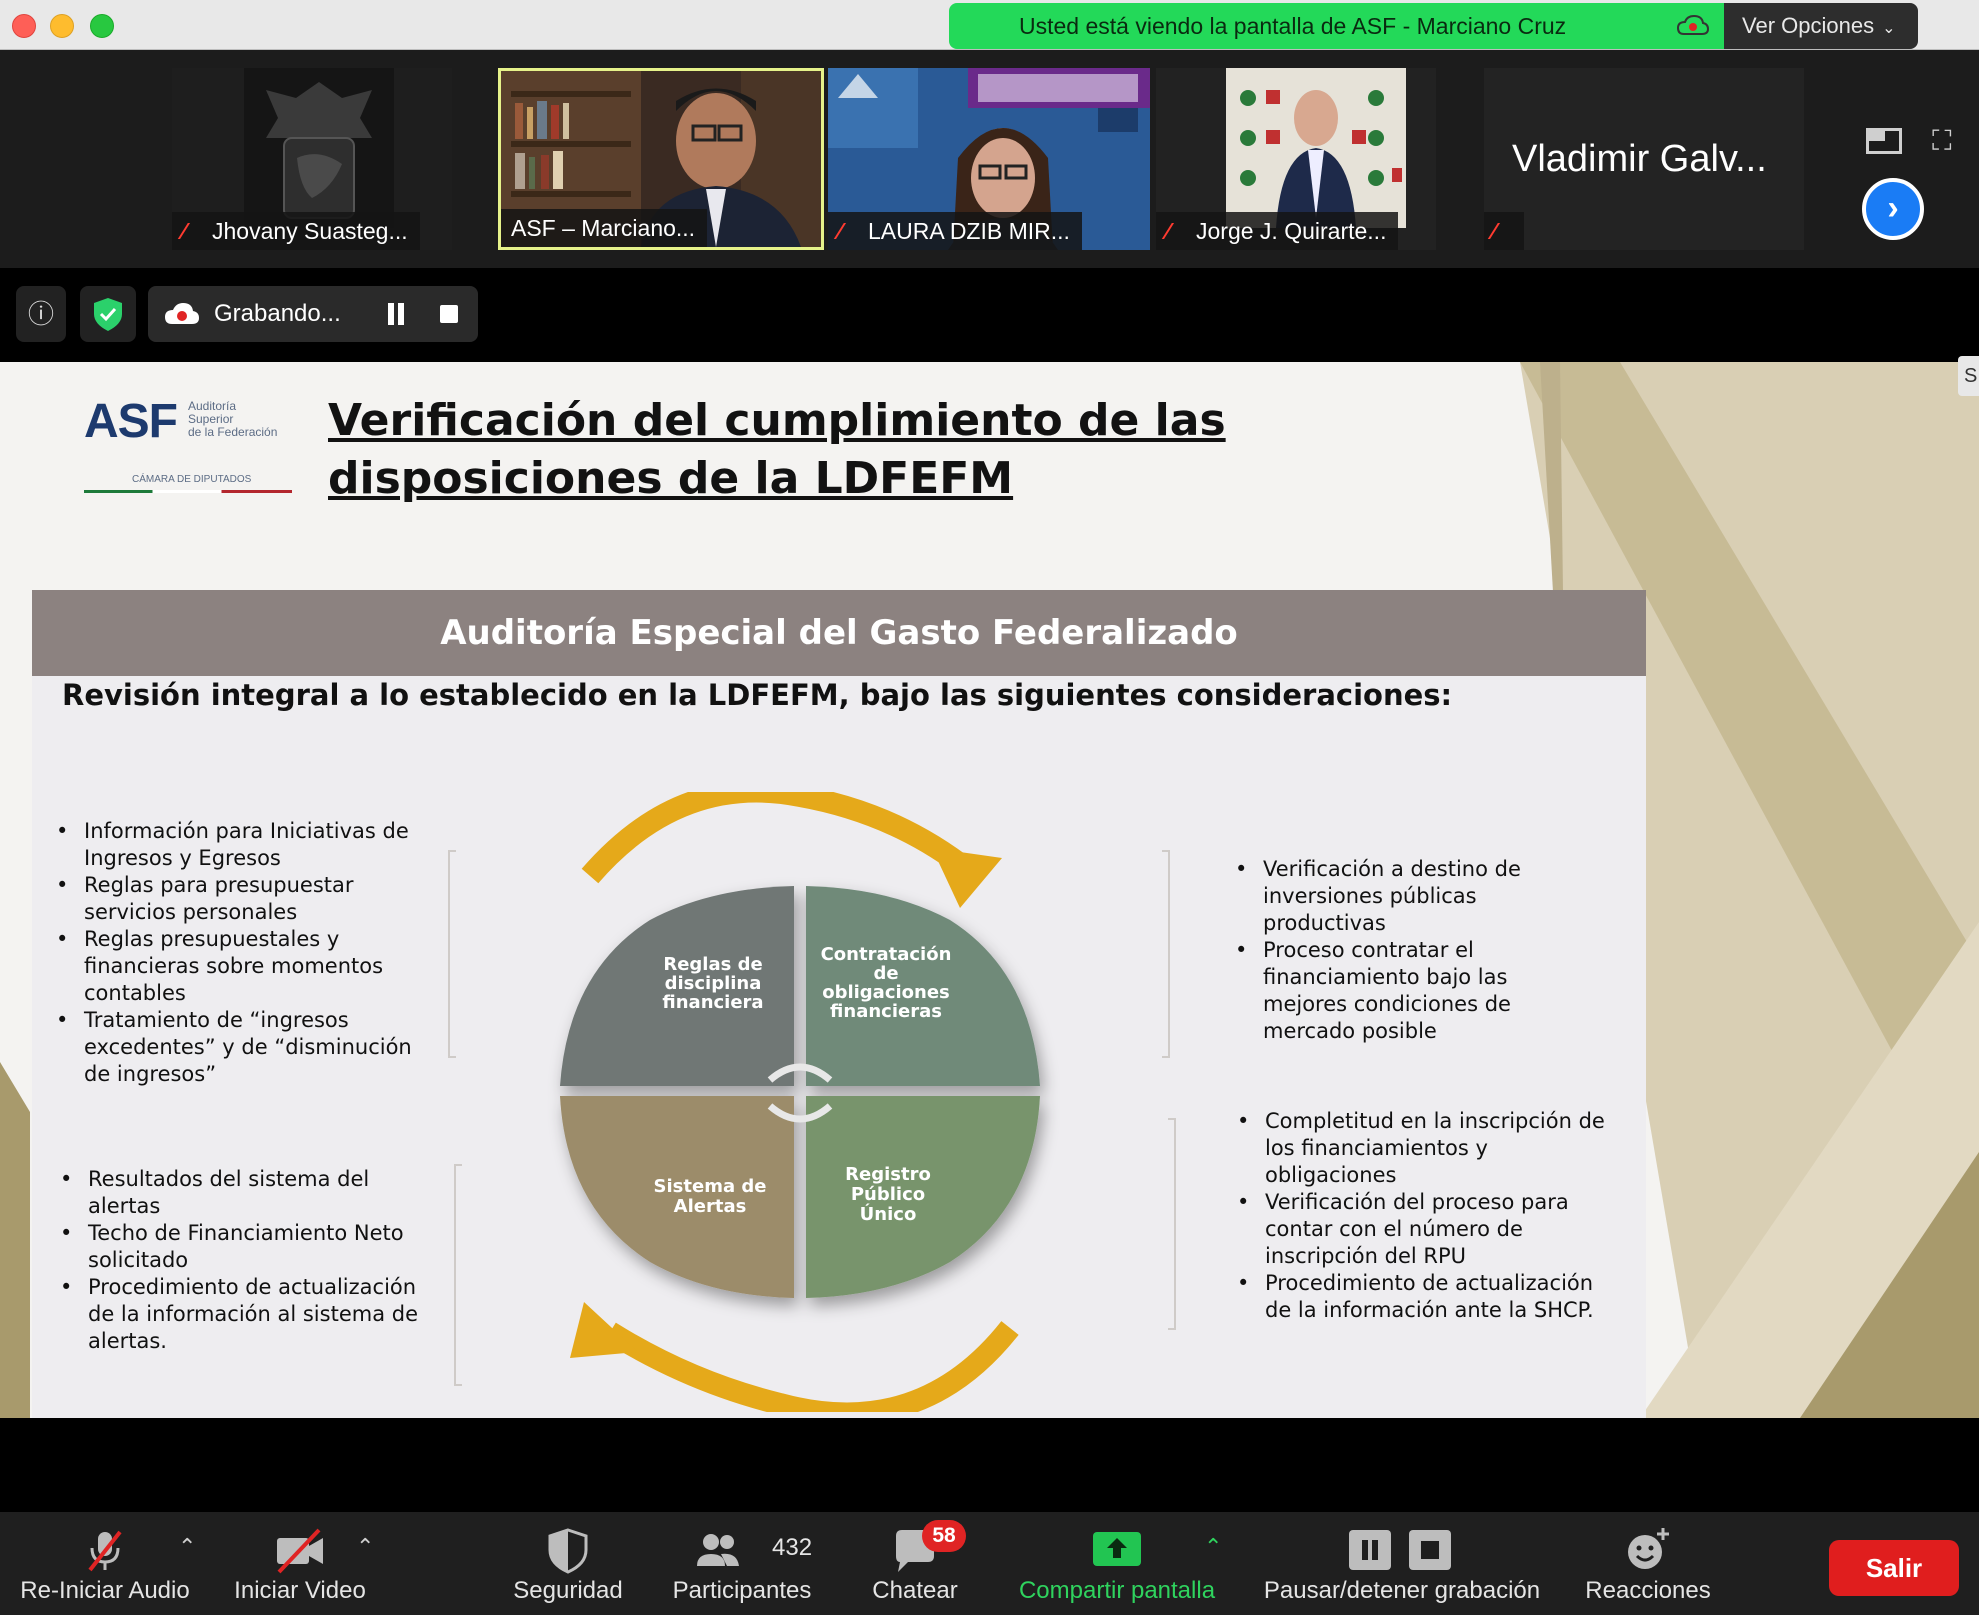  Describe the element at coordinates (250, 1193) in the screenshot. I see `list-item: Resultados del sistema del alertas` at that location.